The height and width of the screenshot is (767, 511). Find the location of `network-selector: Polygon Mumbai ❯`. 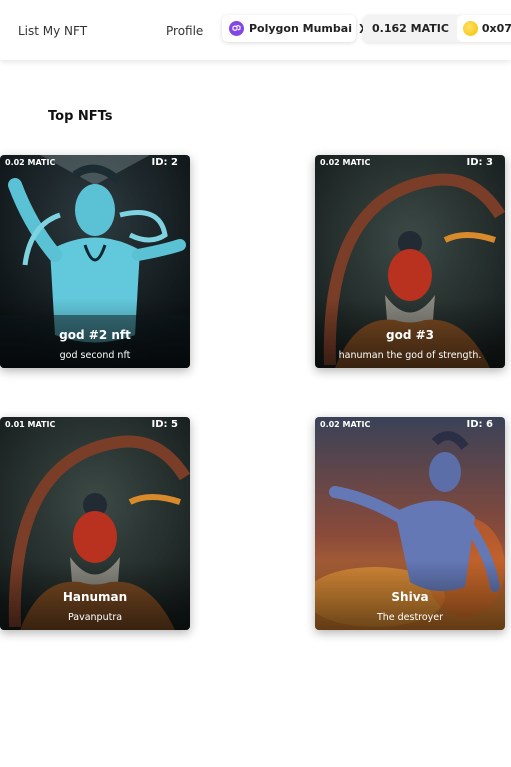

network-selector: Polygon Mumbai ❯ is located at coordinates (294, 28).